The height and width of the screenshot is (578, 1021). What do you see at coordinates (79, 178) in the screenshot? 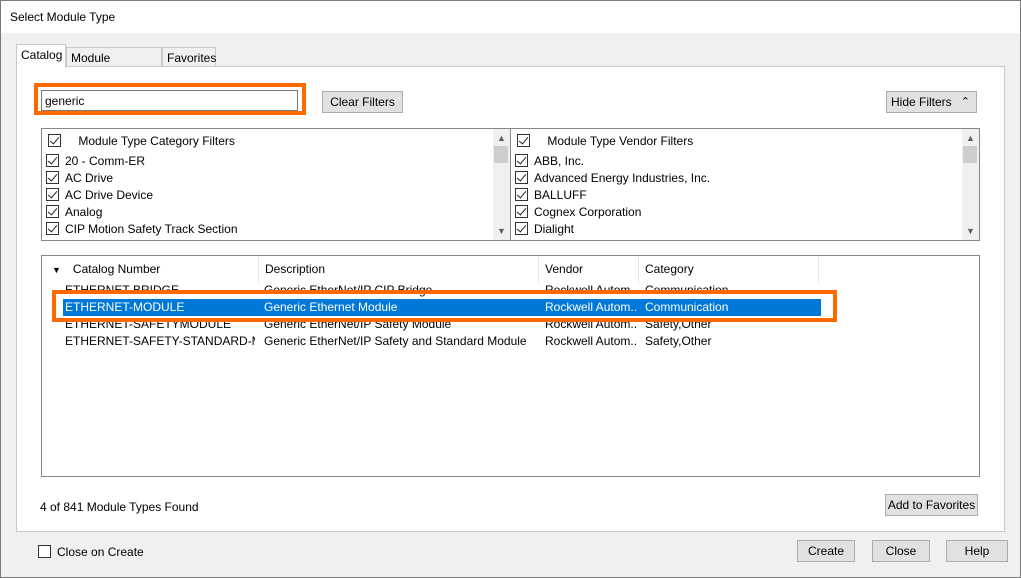
I see `category-filter-item: AC Drive` at bounding box center [79, 178].